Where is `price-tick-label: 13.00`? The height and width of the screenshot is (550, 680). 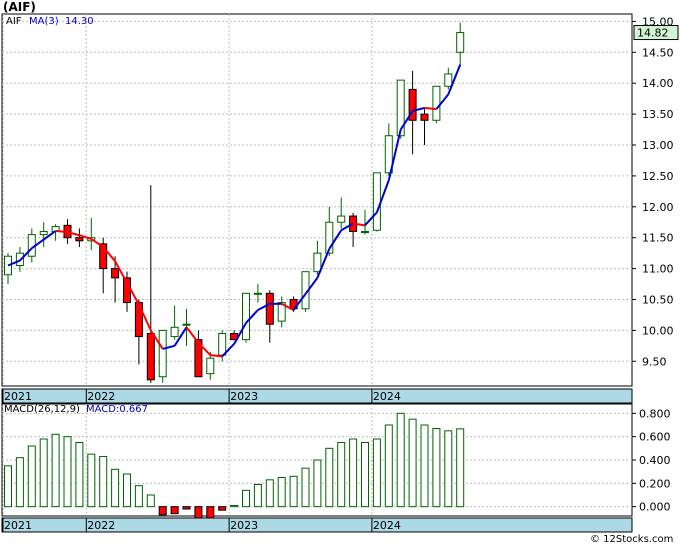 price-tick-label: 13.00 is located at coordinates (658, 145).